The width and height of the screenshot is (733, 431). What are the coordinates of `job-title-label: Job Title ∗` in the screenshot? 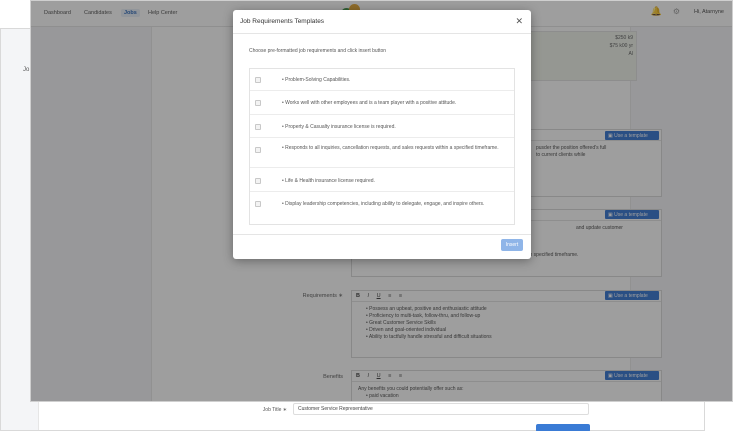 It's located at (274, 410).